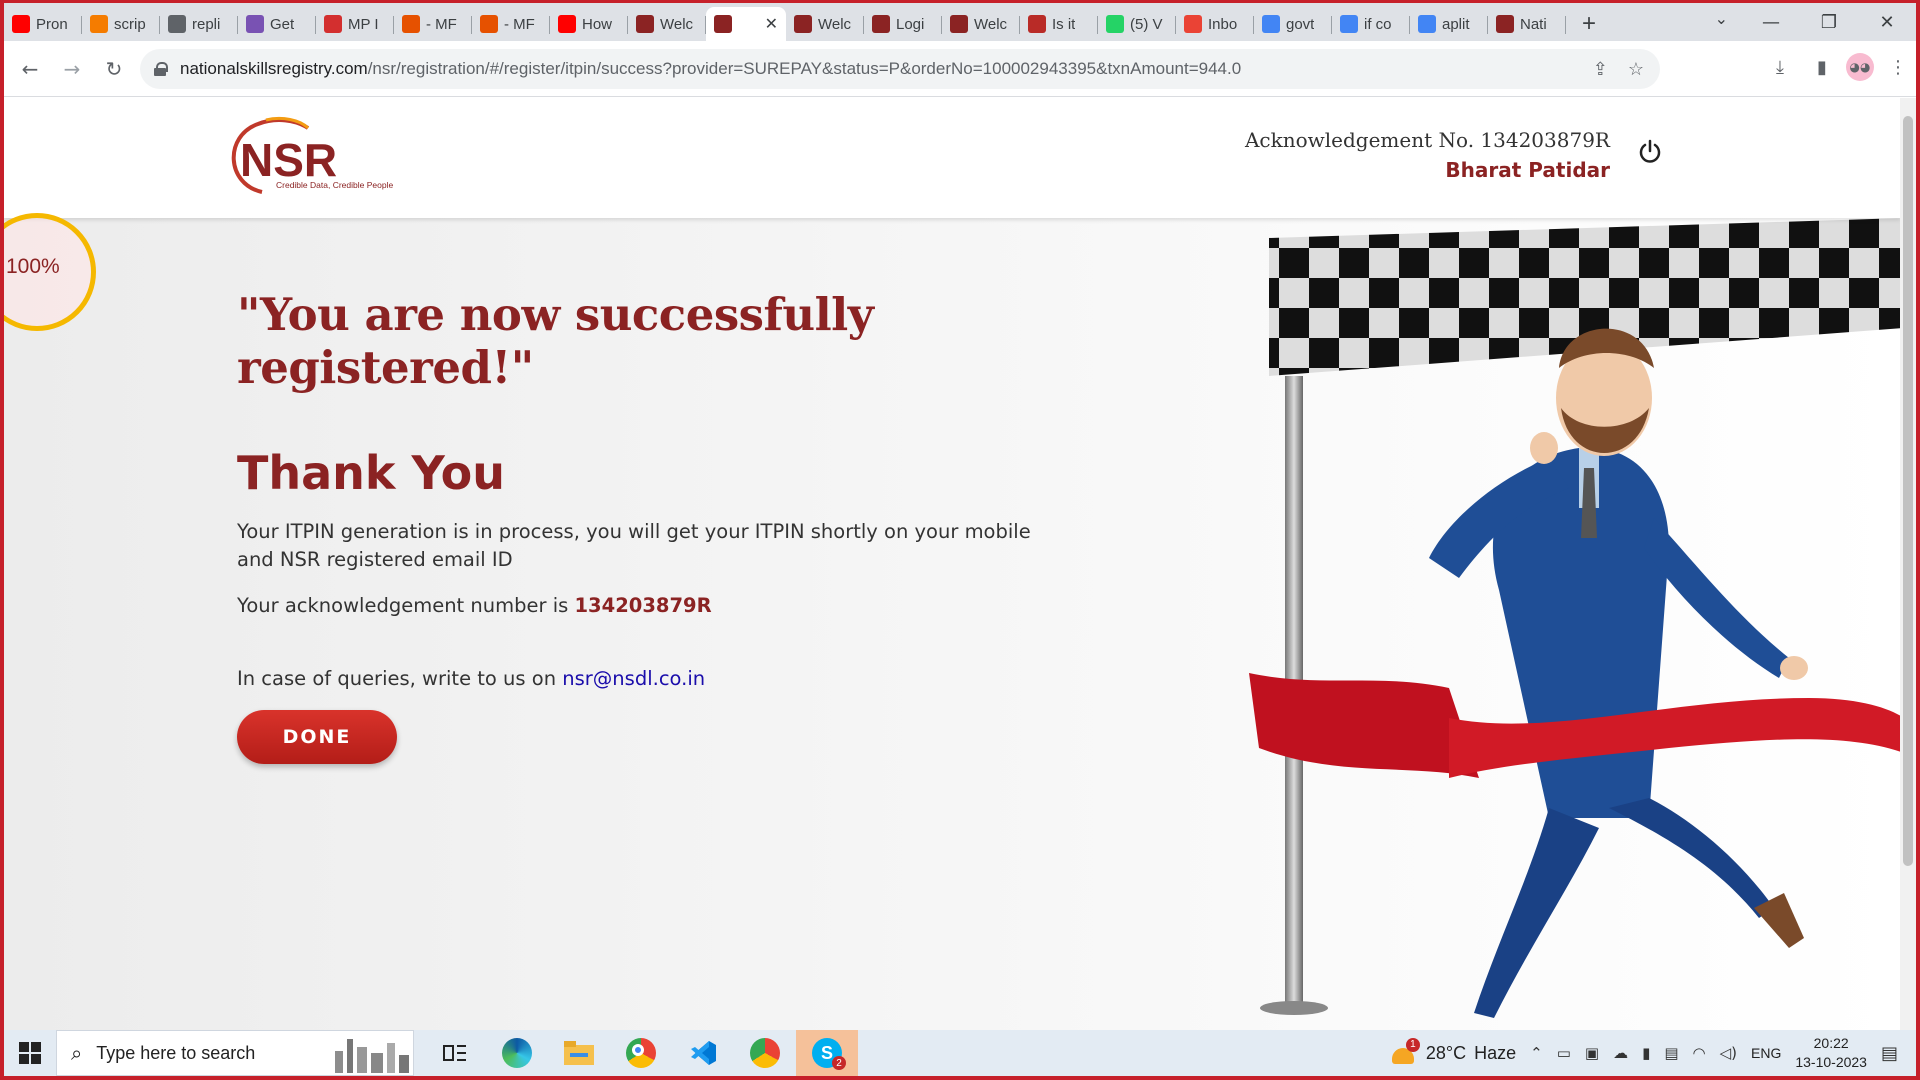 Image resolution: width=1920 pixels, height=1080 pixels. Describe the element at coordinates (1564, 1053) in the screenshot. I see `battery-icon: ▭` at that location.